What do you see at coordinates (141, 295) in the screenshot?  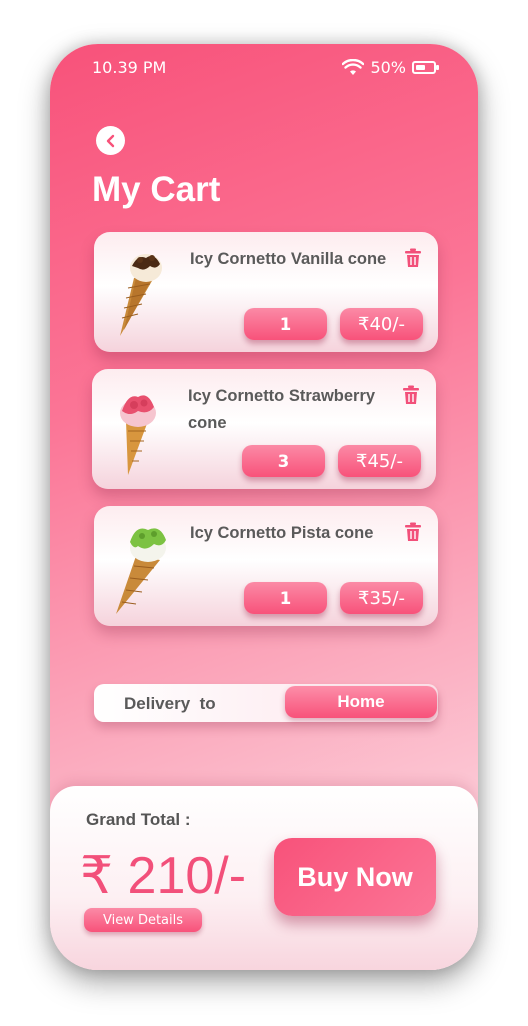 I see `vanilla-cone-image` at bounding box center [141, 295].